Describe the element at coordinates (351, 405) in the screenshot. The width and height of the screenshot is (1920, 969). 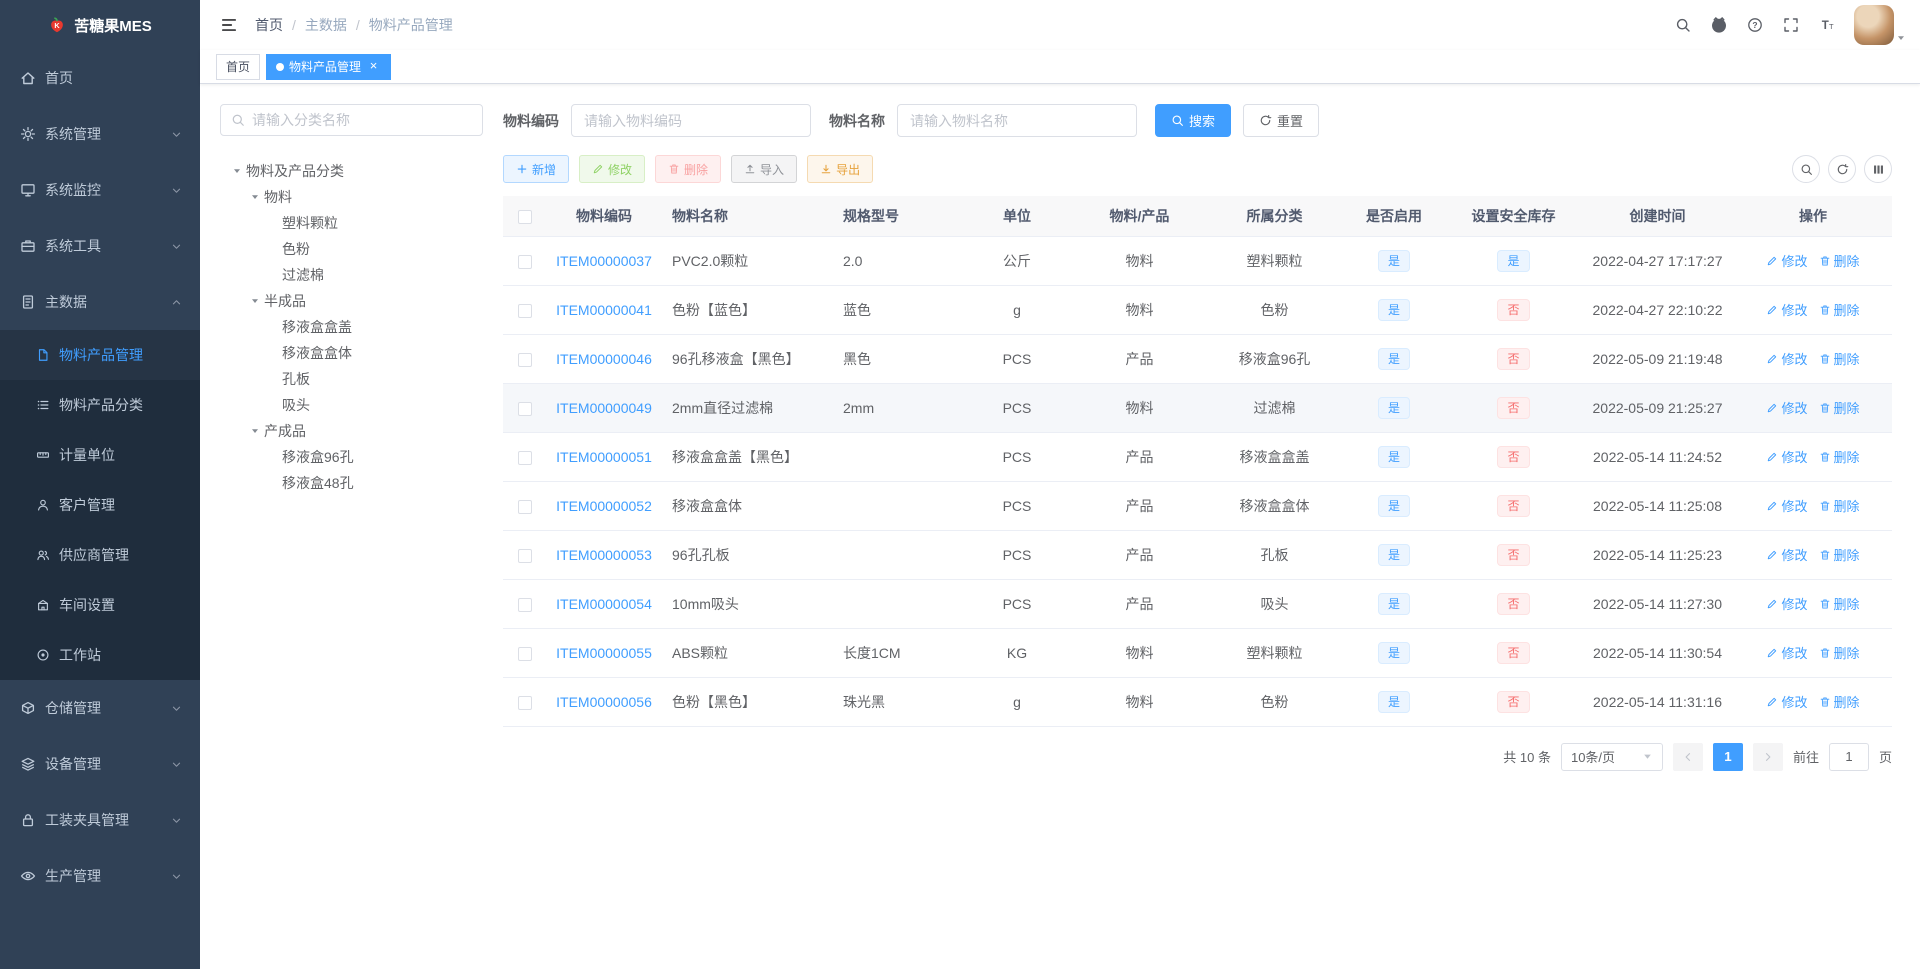
I see `tree-node: 吸头` at that location.